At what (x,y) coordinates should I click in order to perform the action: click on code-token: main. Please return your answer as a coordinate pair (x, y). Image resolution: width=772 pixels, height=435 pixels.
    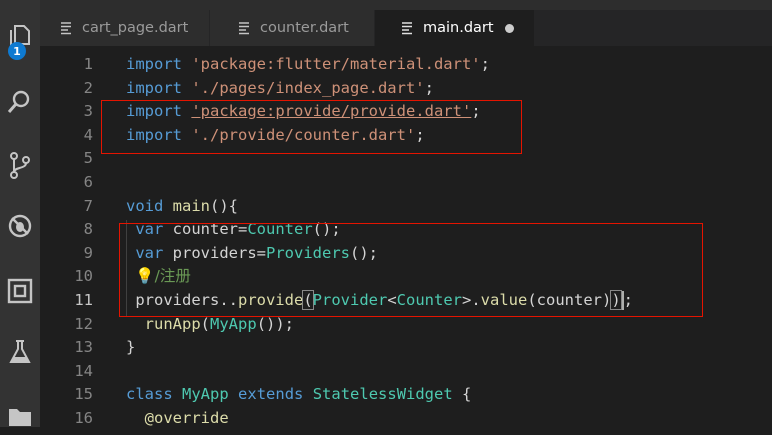
    Looking at the image, I should click on (191, 205).